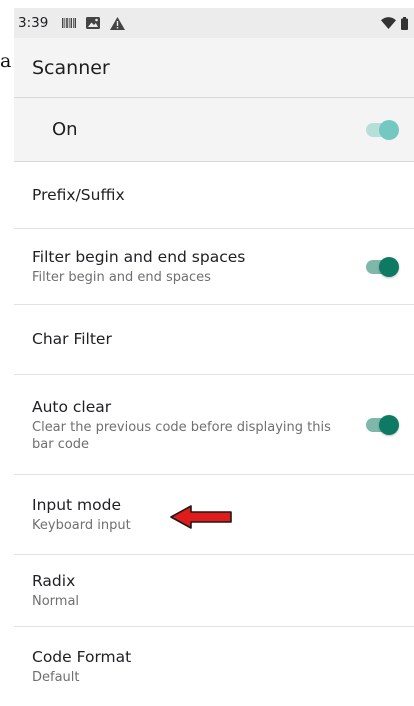 The image size is (414, 706). What do you see at coordinates (121, 277) in the screenshot?
I see `pref-summary: Filter begin and end spaces` at bounding box center [121, 277].